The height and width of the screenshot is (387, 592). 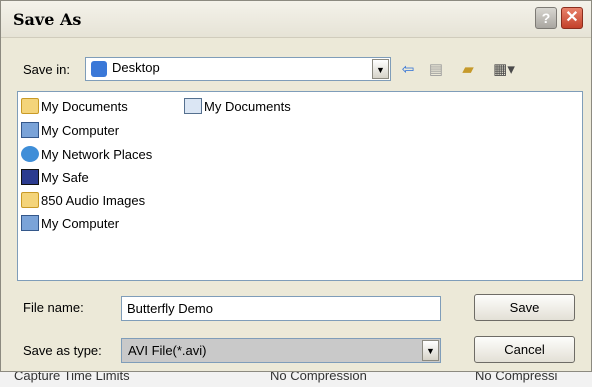 I want to click on save-in-label: Save in:, so click(x=46, y=69).